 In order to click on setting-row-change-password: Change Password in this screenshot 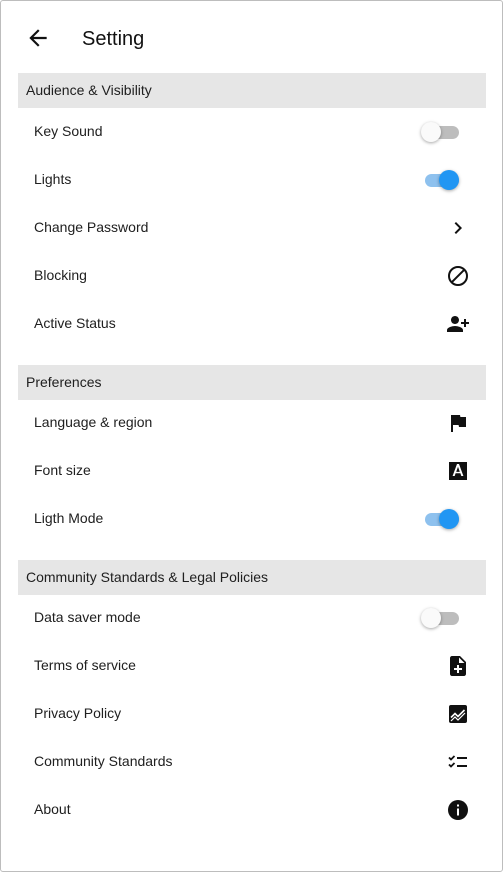, I will do `click(252, 228)`.